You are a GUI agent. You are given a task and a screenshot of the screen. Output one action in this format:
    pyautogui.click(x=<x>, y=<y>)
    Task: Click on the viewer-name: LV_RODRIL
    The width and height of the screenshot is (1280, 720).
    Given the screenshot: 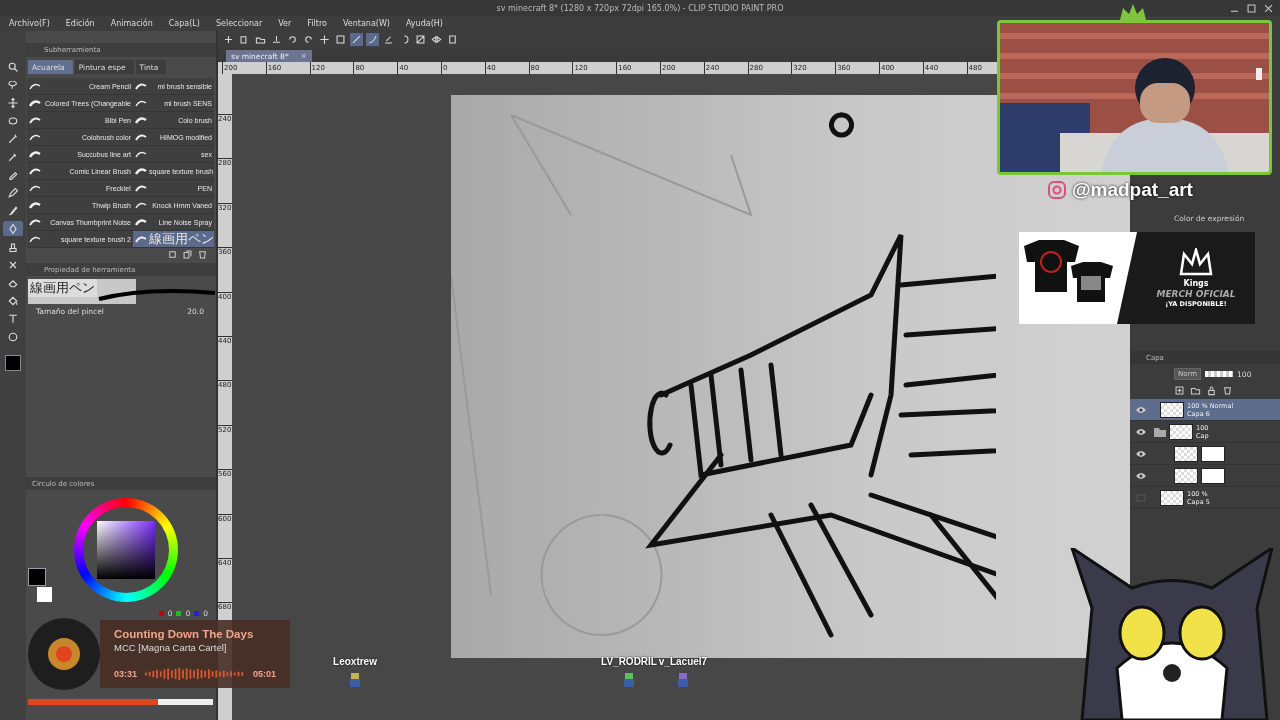 What is the action you would take?
    pyautogui.click(x=629, y=661)
    